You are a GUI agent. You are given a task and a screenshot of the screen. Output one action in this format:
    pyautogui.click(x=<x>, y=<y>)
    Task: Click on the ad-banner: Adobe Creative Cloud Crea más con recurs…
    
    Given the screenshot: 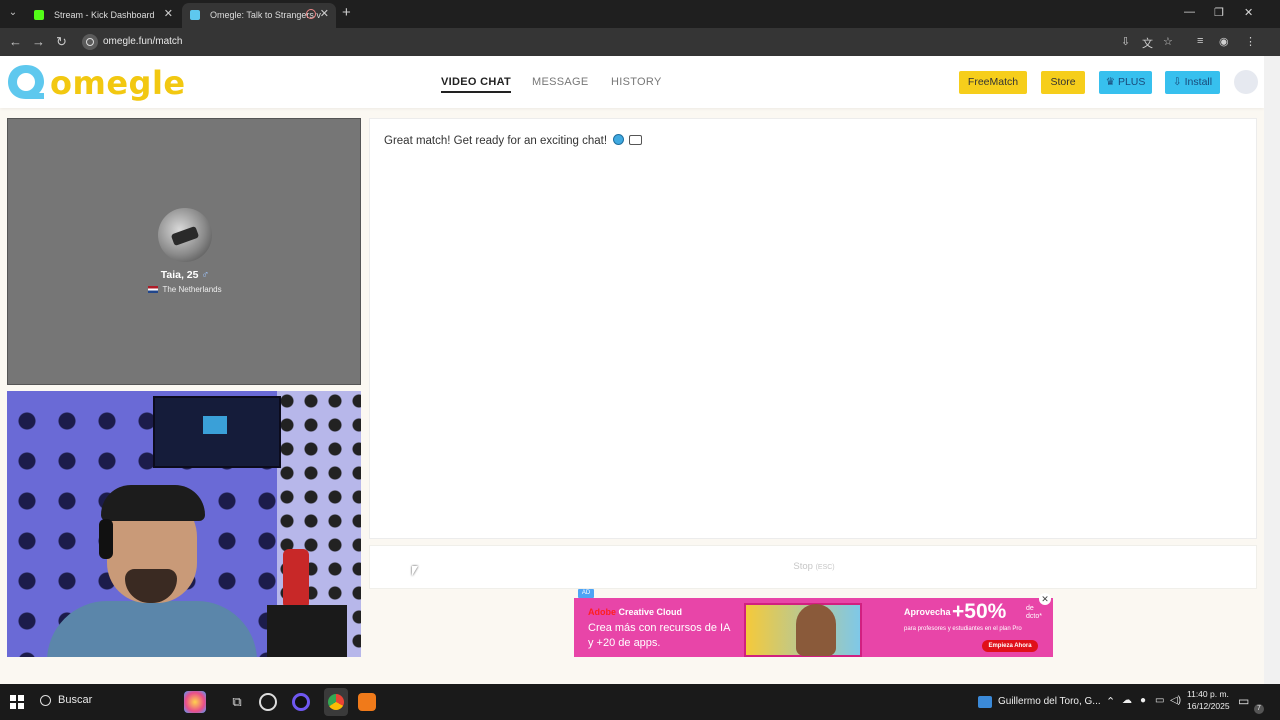 What is the action you would take?
    pyautogui.click(x=813, y=627)
    